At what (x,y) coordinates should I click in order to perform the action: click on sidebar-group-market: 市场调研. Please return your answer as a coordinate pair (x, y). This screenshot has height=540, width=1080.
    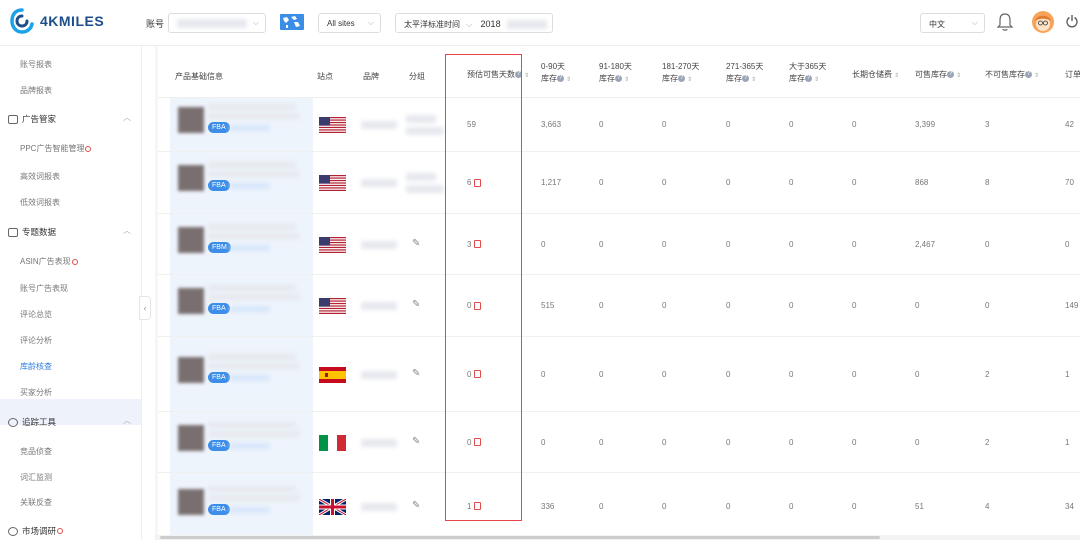
    Looking at the image, I should click on (36, 531).